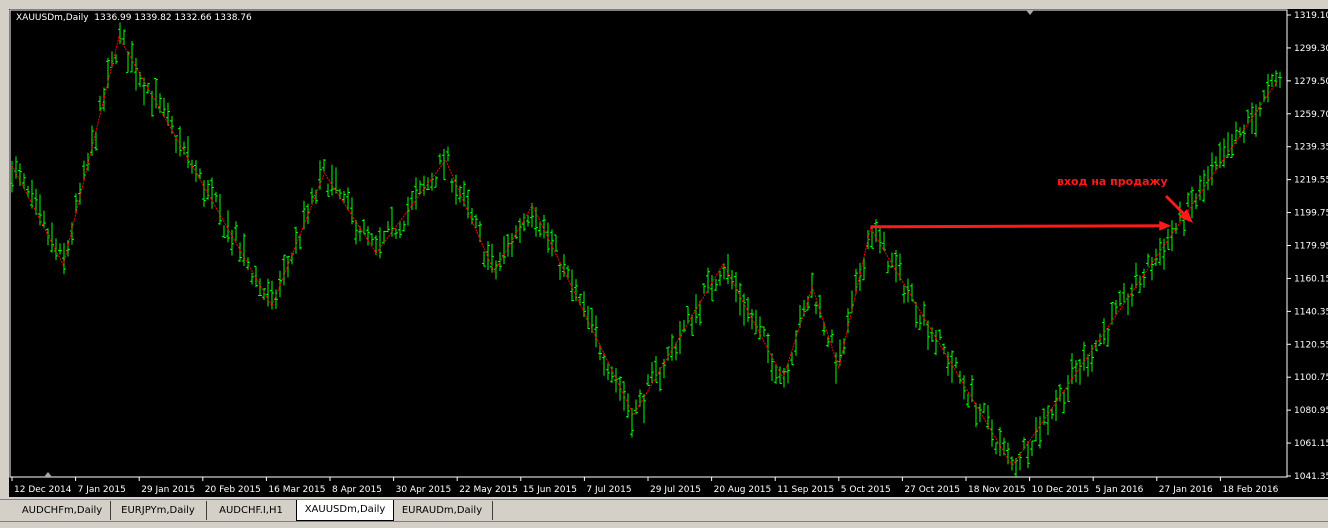  What do you see at coordinates (168, 490) in the screenshot?
I see `x-tick-label: 29 Jan 2015` at bounding box center [168, 490].